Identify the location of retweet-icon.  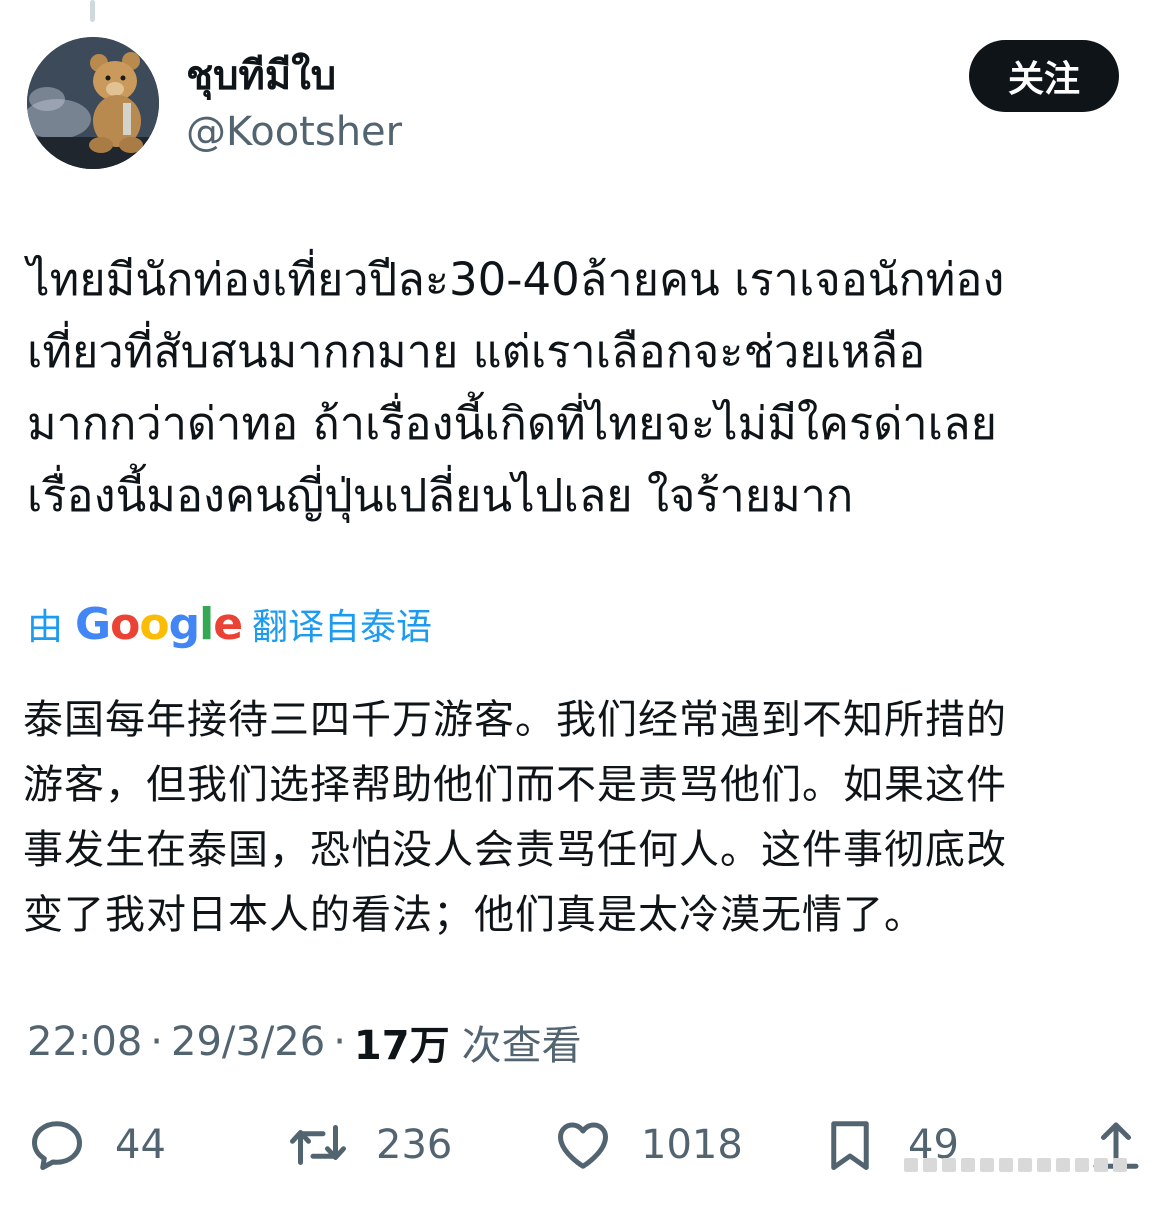
(318, 1145).